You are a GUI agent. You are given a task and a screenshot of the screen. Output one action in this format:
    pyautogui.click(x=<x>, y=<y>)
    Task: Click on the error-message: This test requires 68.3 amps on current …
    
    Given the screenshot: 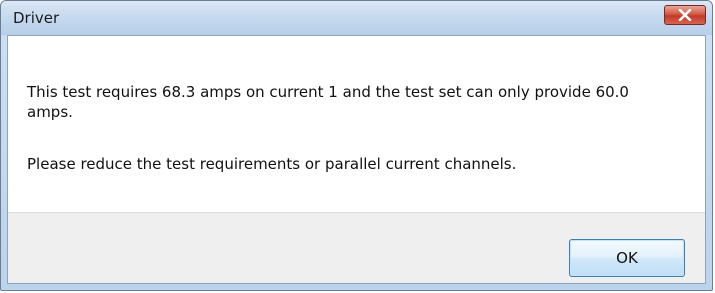 What is the action you would take?
    pyautogui.click(x=328, y=102)
    